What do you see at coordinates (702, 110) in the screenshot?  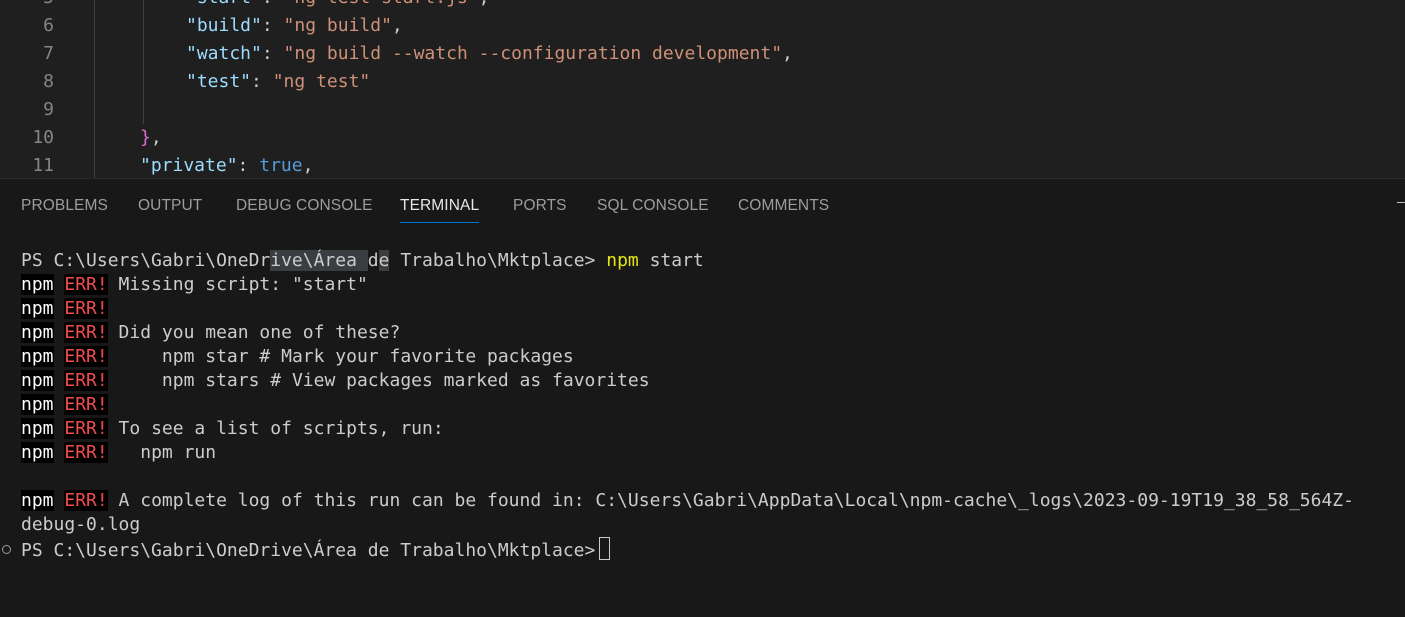 I see `code-line: 9` at bounding box center [702, 110].